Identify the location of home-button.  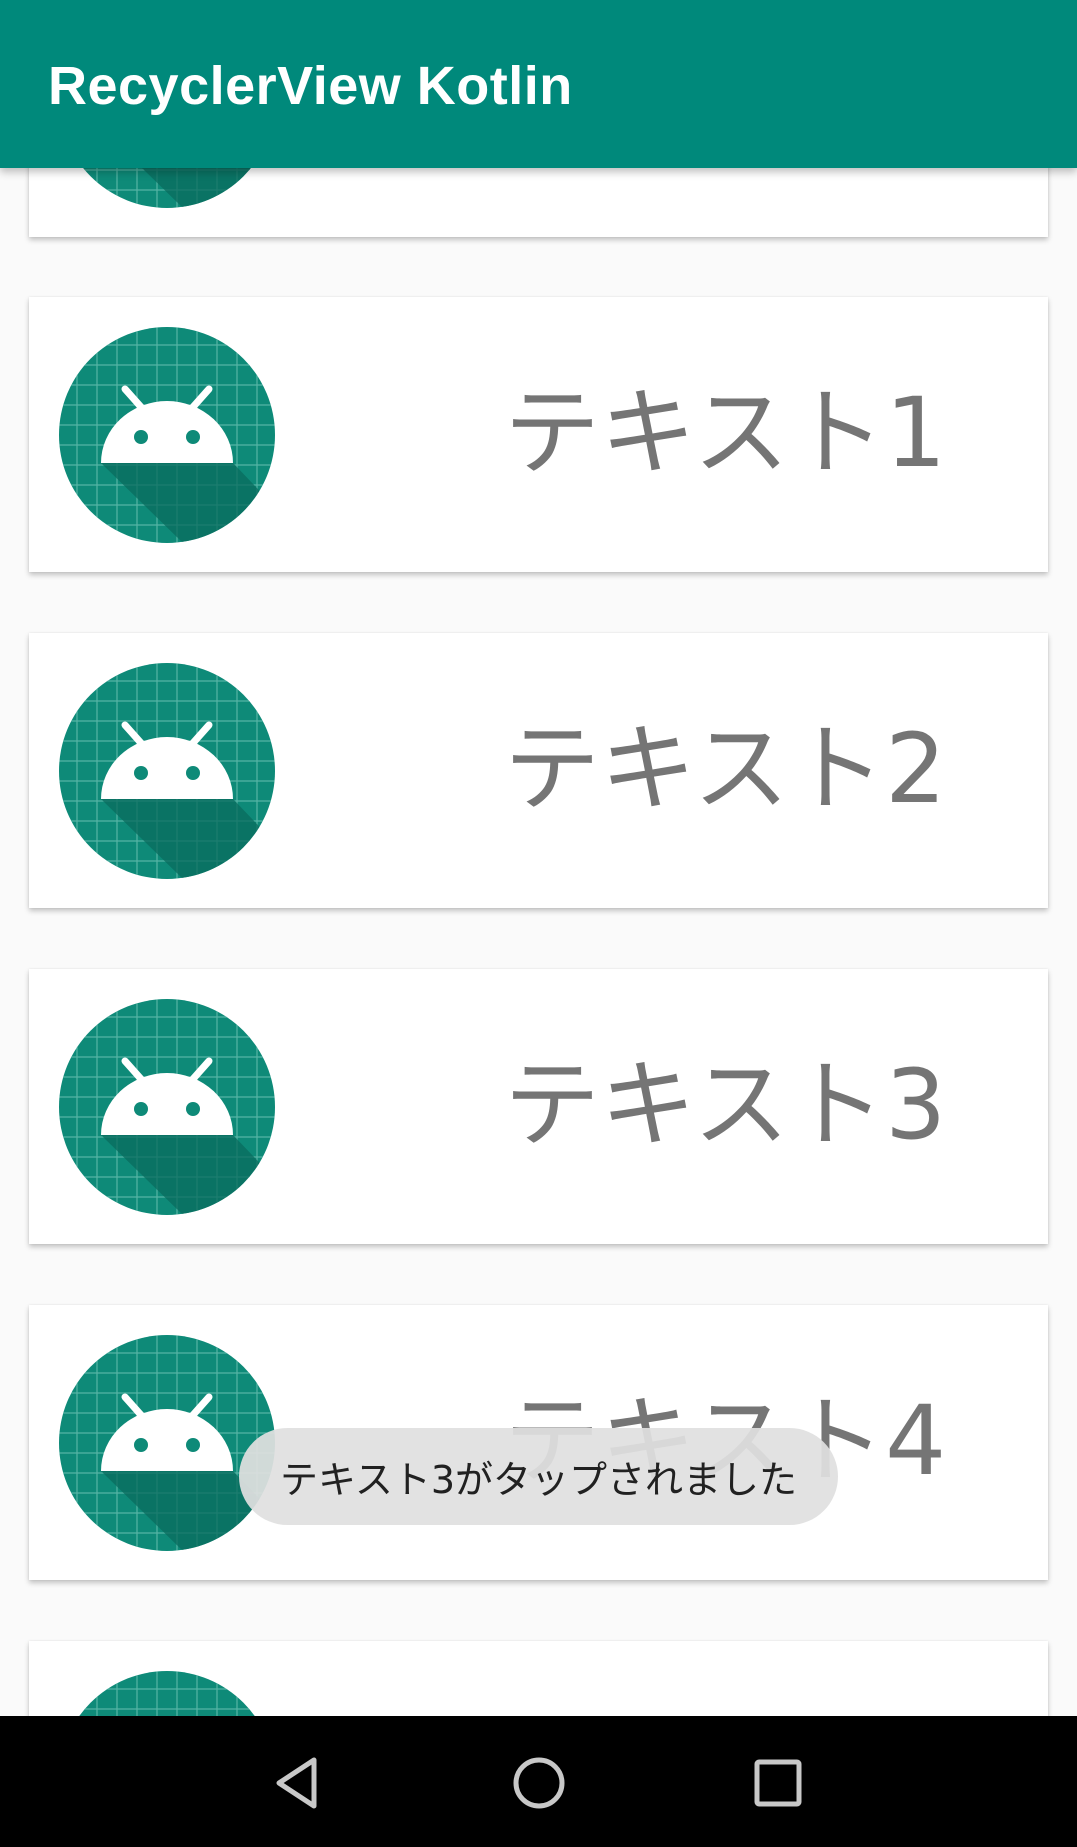
(539, 1783).